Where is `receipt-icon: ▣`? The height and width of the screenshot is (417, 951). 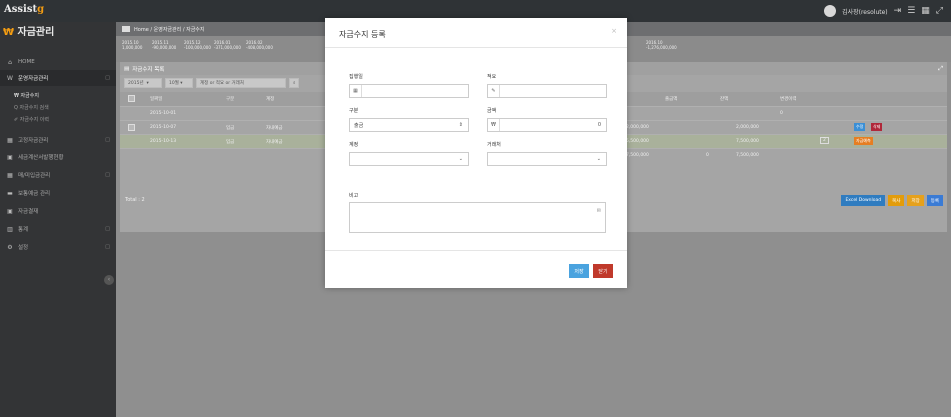
receipt-icon: ▣ is located at coordinates (10, 157).